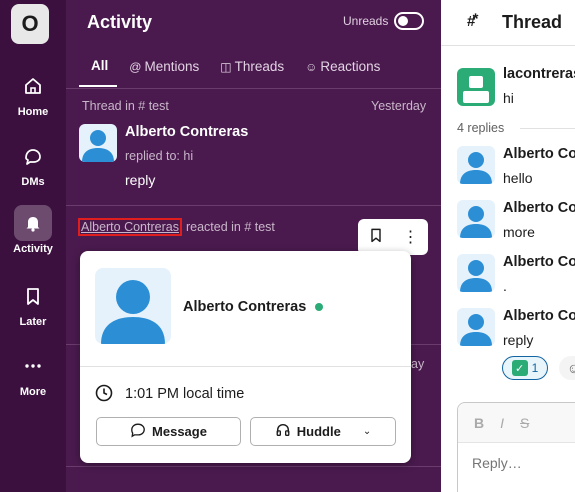 This screenshot has width=575, height=492. What do you see at coordinates (33, 249) in the screenshot?
I see `rail-label-activity: Activity` at bounding box center [33, 249].